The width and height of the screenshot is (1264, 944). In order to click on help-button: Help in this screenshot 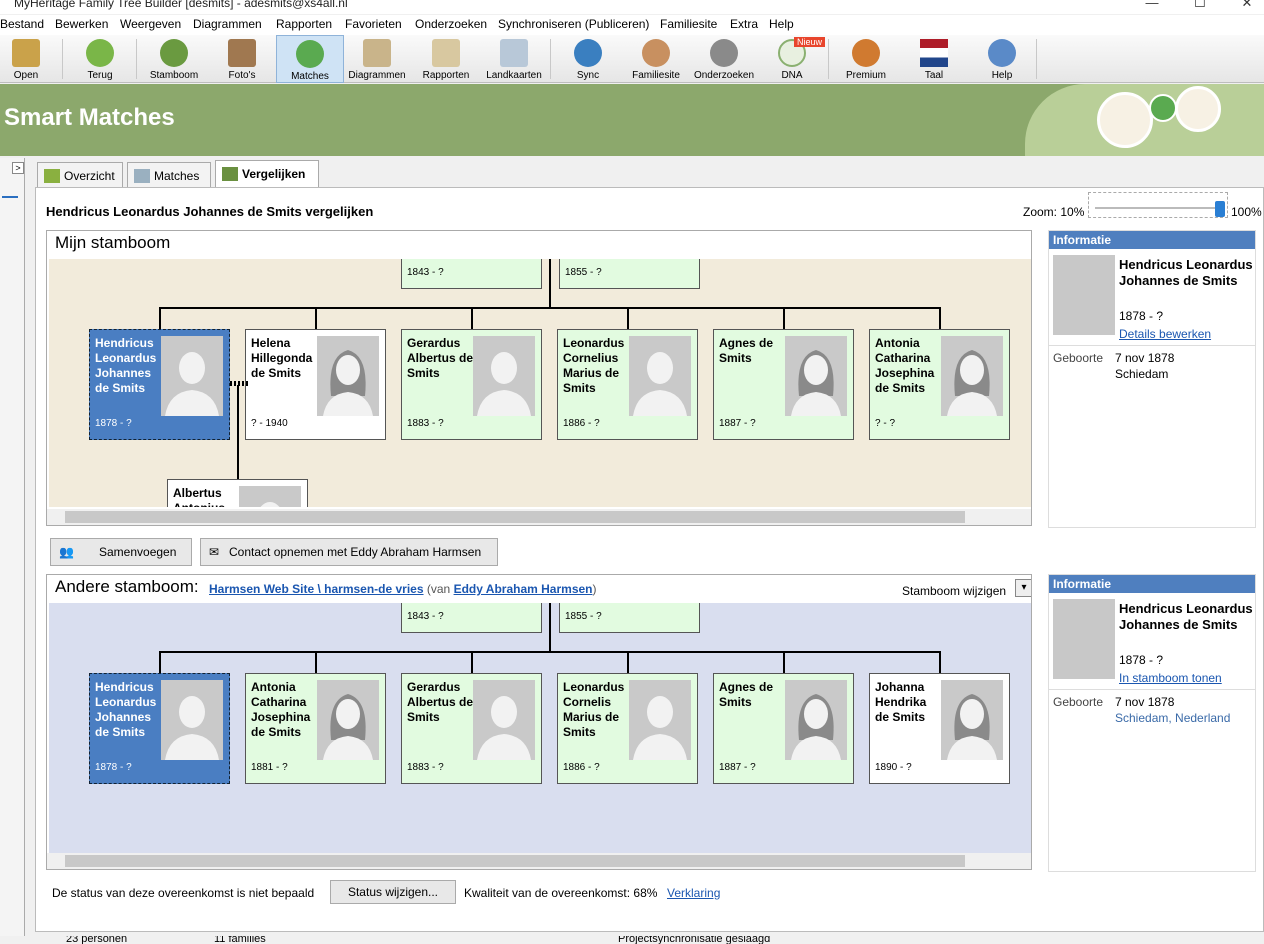, I will do `click(1002, 59)`.